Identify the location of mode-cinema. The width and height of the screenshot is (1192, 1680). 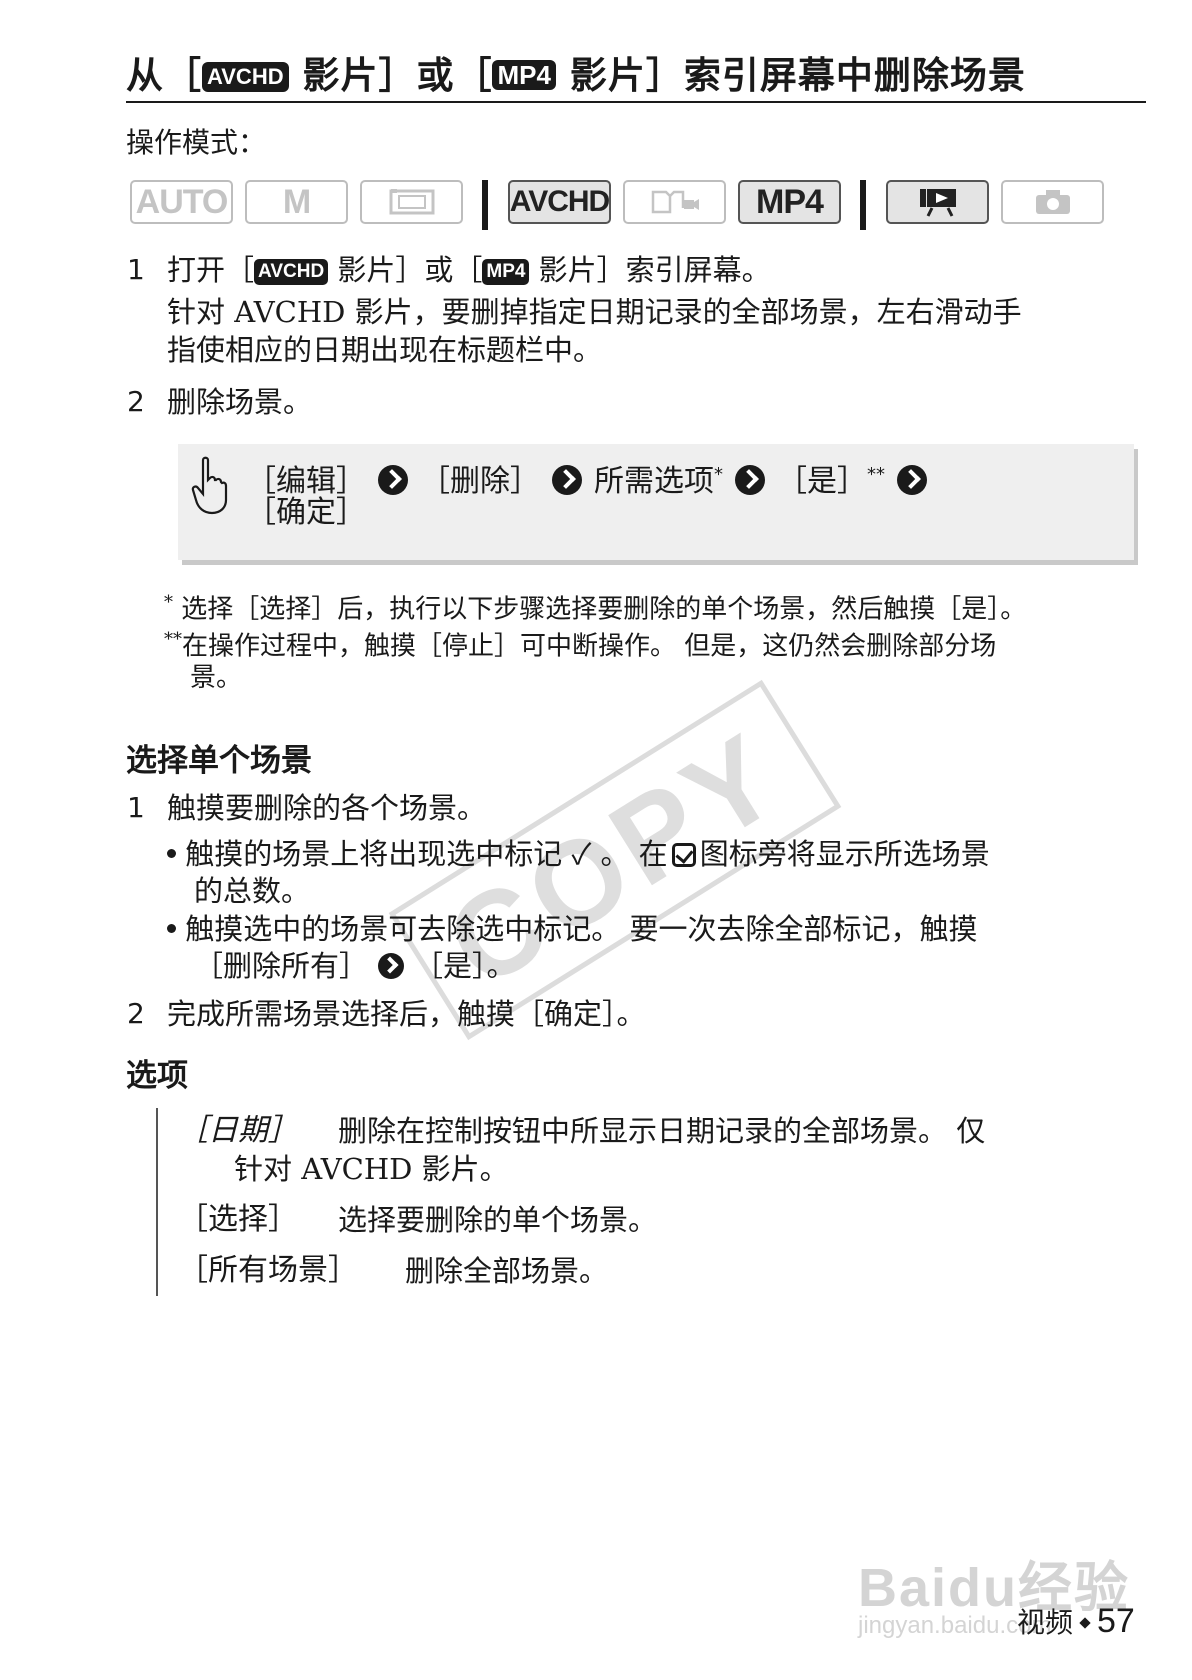
(411, 202).